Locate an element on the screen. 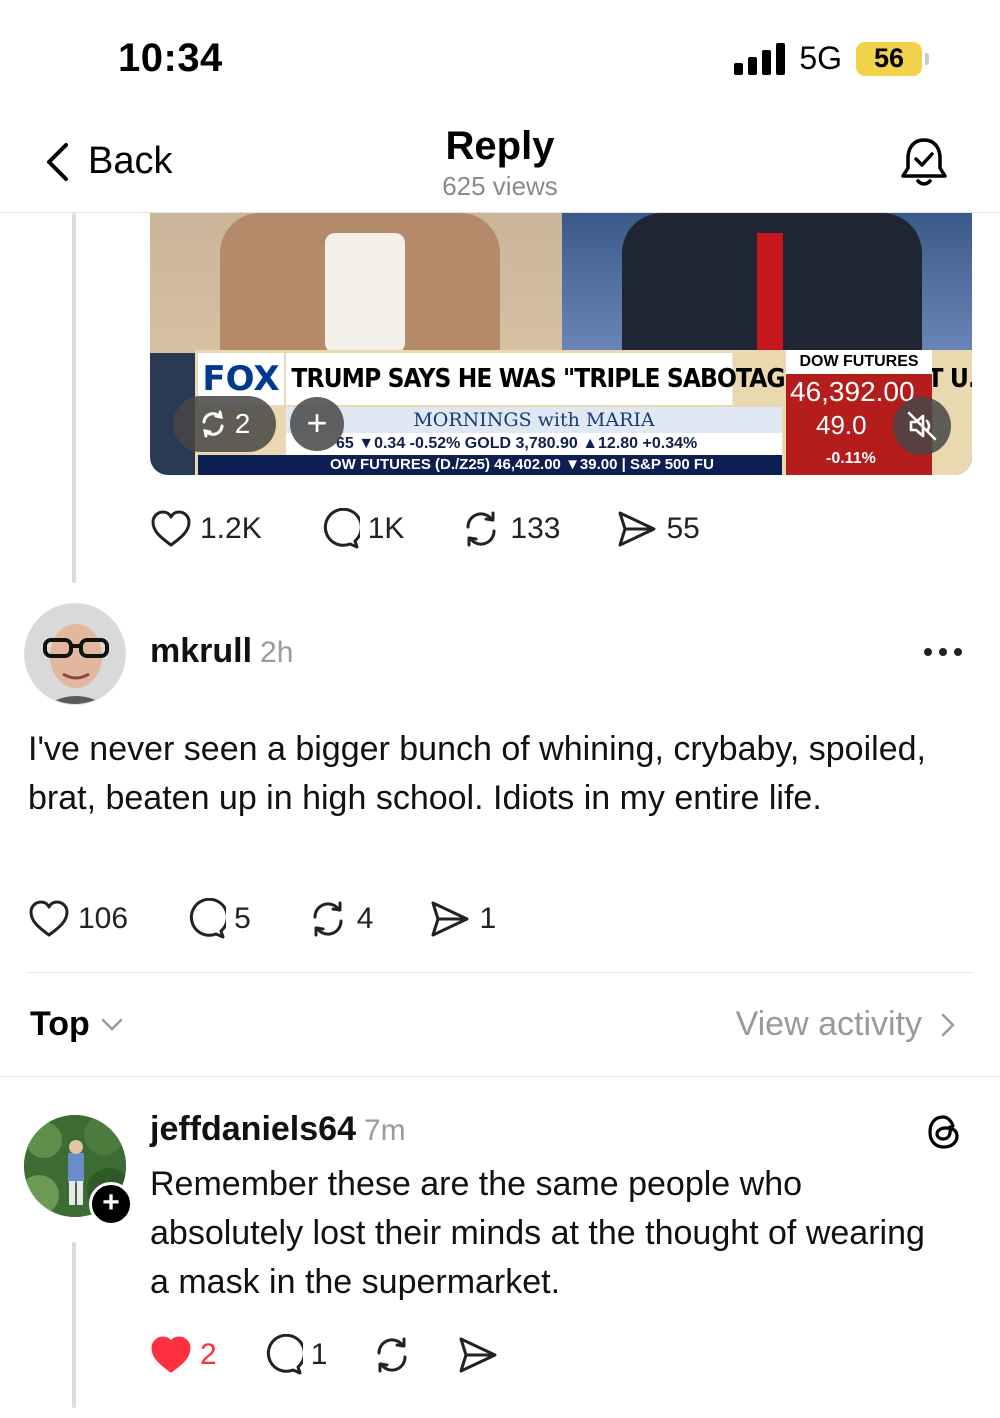  video-repost-count: 2 is located at coordinates (224, 424).